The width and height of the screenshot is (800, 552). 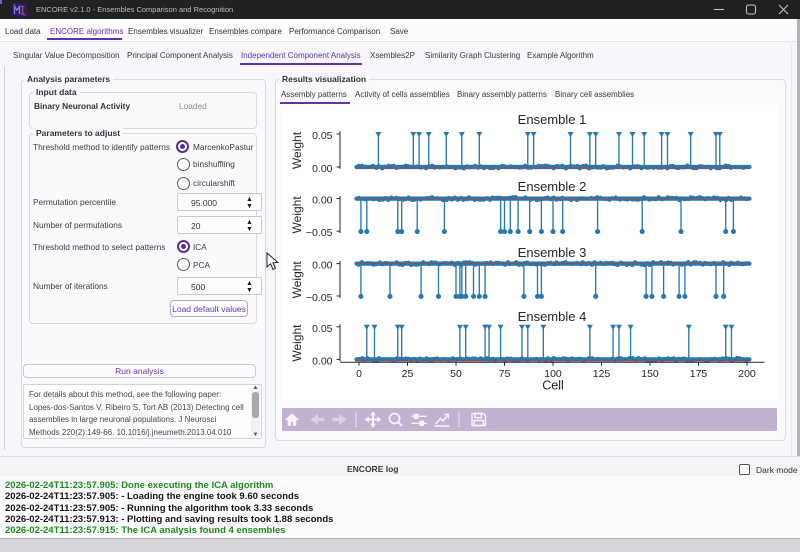 I want to click on svg-text: 50, so click(x=456, y=374).